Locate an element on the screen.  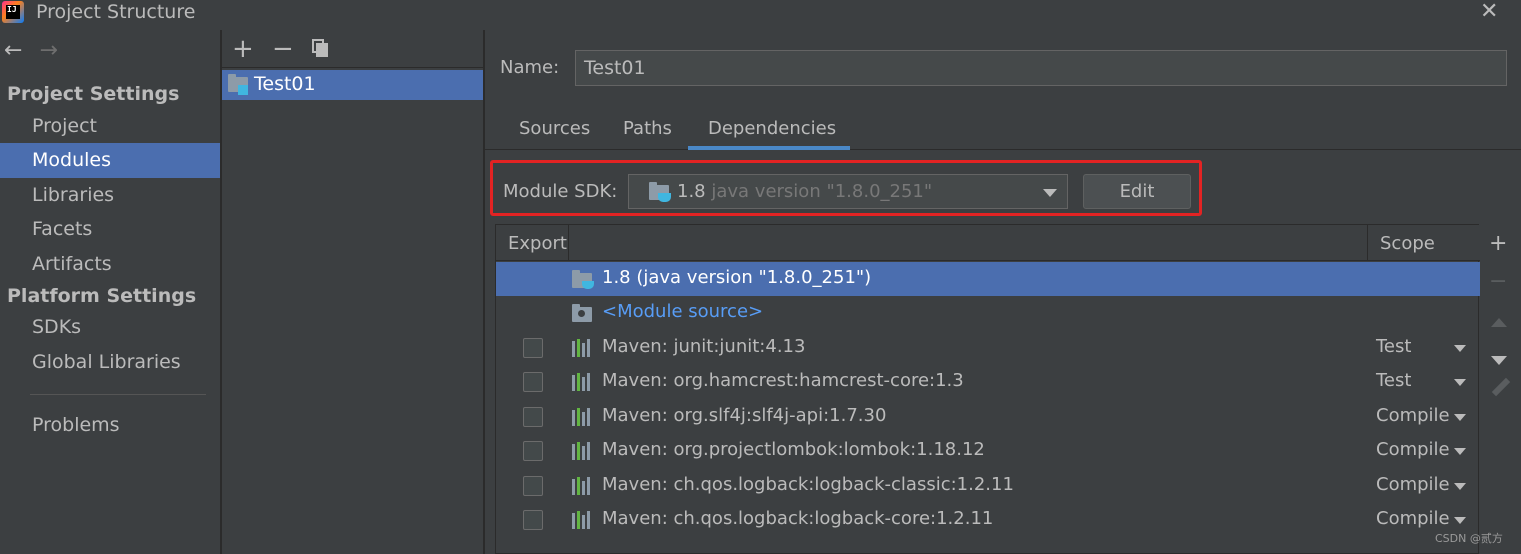
sidebar-item-libraries: Libraries is located at coordinates (110, 195).